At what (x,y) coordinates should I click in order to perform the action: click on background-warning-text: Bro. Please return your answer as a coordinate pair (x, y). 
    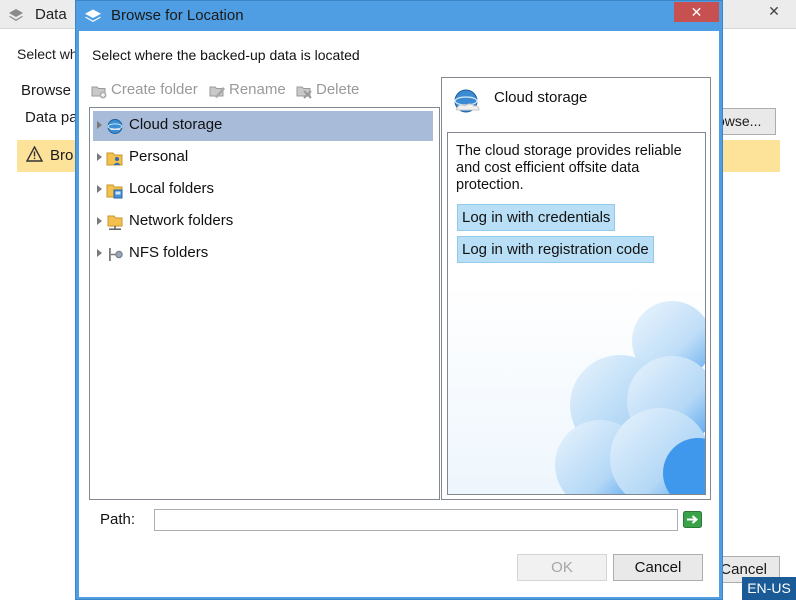
    Looking at the image, I should click on (62, 155).